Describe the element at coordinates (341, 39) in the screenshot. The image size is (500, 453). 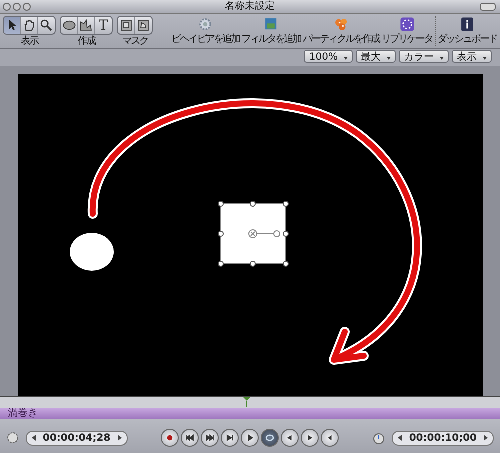
I see `toolbar-label: パーティクルを作成` at that location.